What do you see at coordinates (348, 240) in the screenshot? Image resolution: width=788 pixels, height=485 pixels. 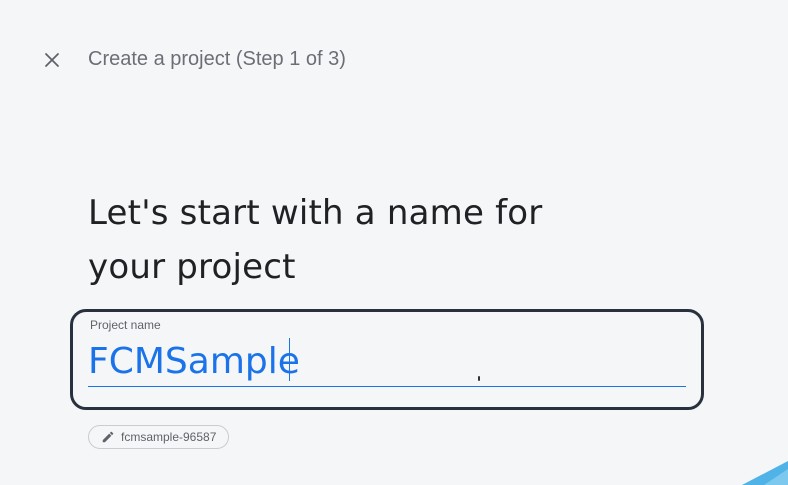 I see `page-headline: Let's start with a name for your project` at bounding box center [348, 240].